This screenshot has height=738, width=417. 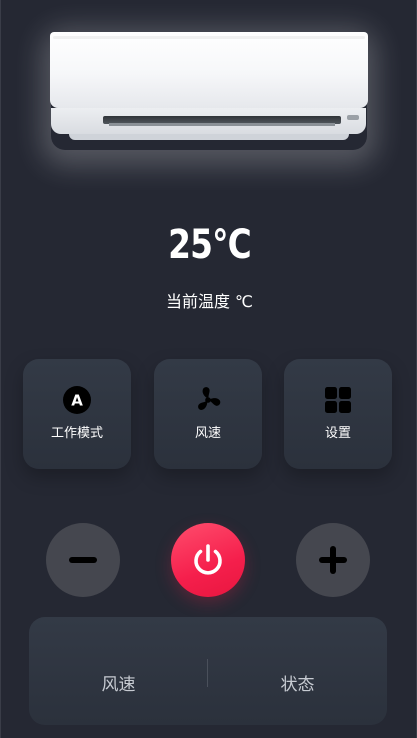 I want to click on grid-settings-icon, so click(x=338, y=400).